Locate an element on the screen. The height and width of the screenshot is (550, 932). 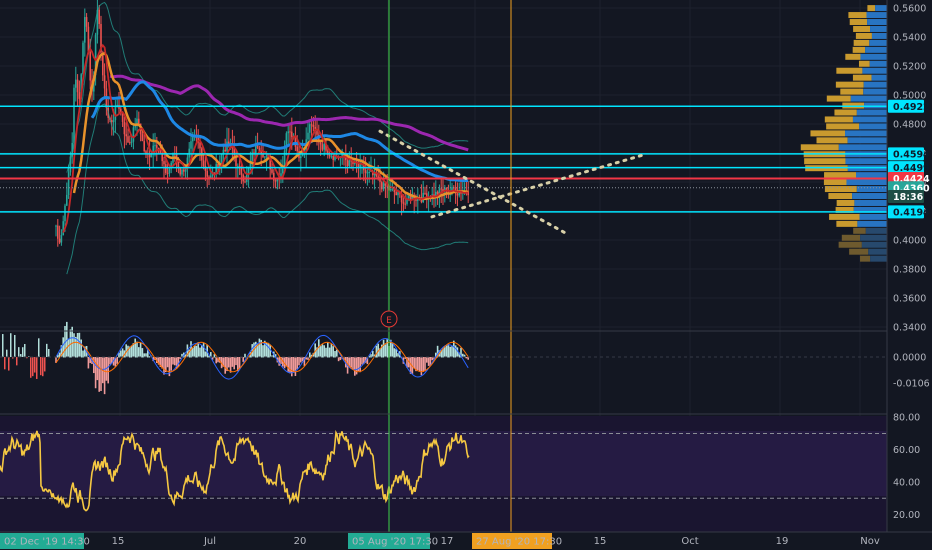
time-tick-label: 17 is located at coordinates (447, 541).